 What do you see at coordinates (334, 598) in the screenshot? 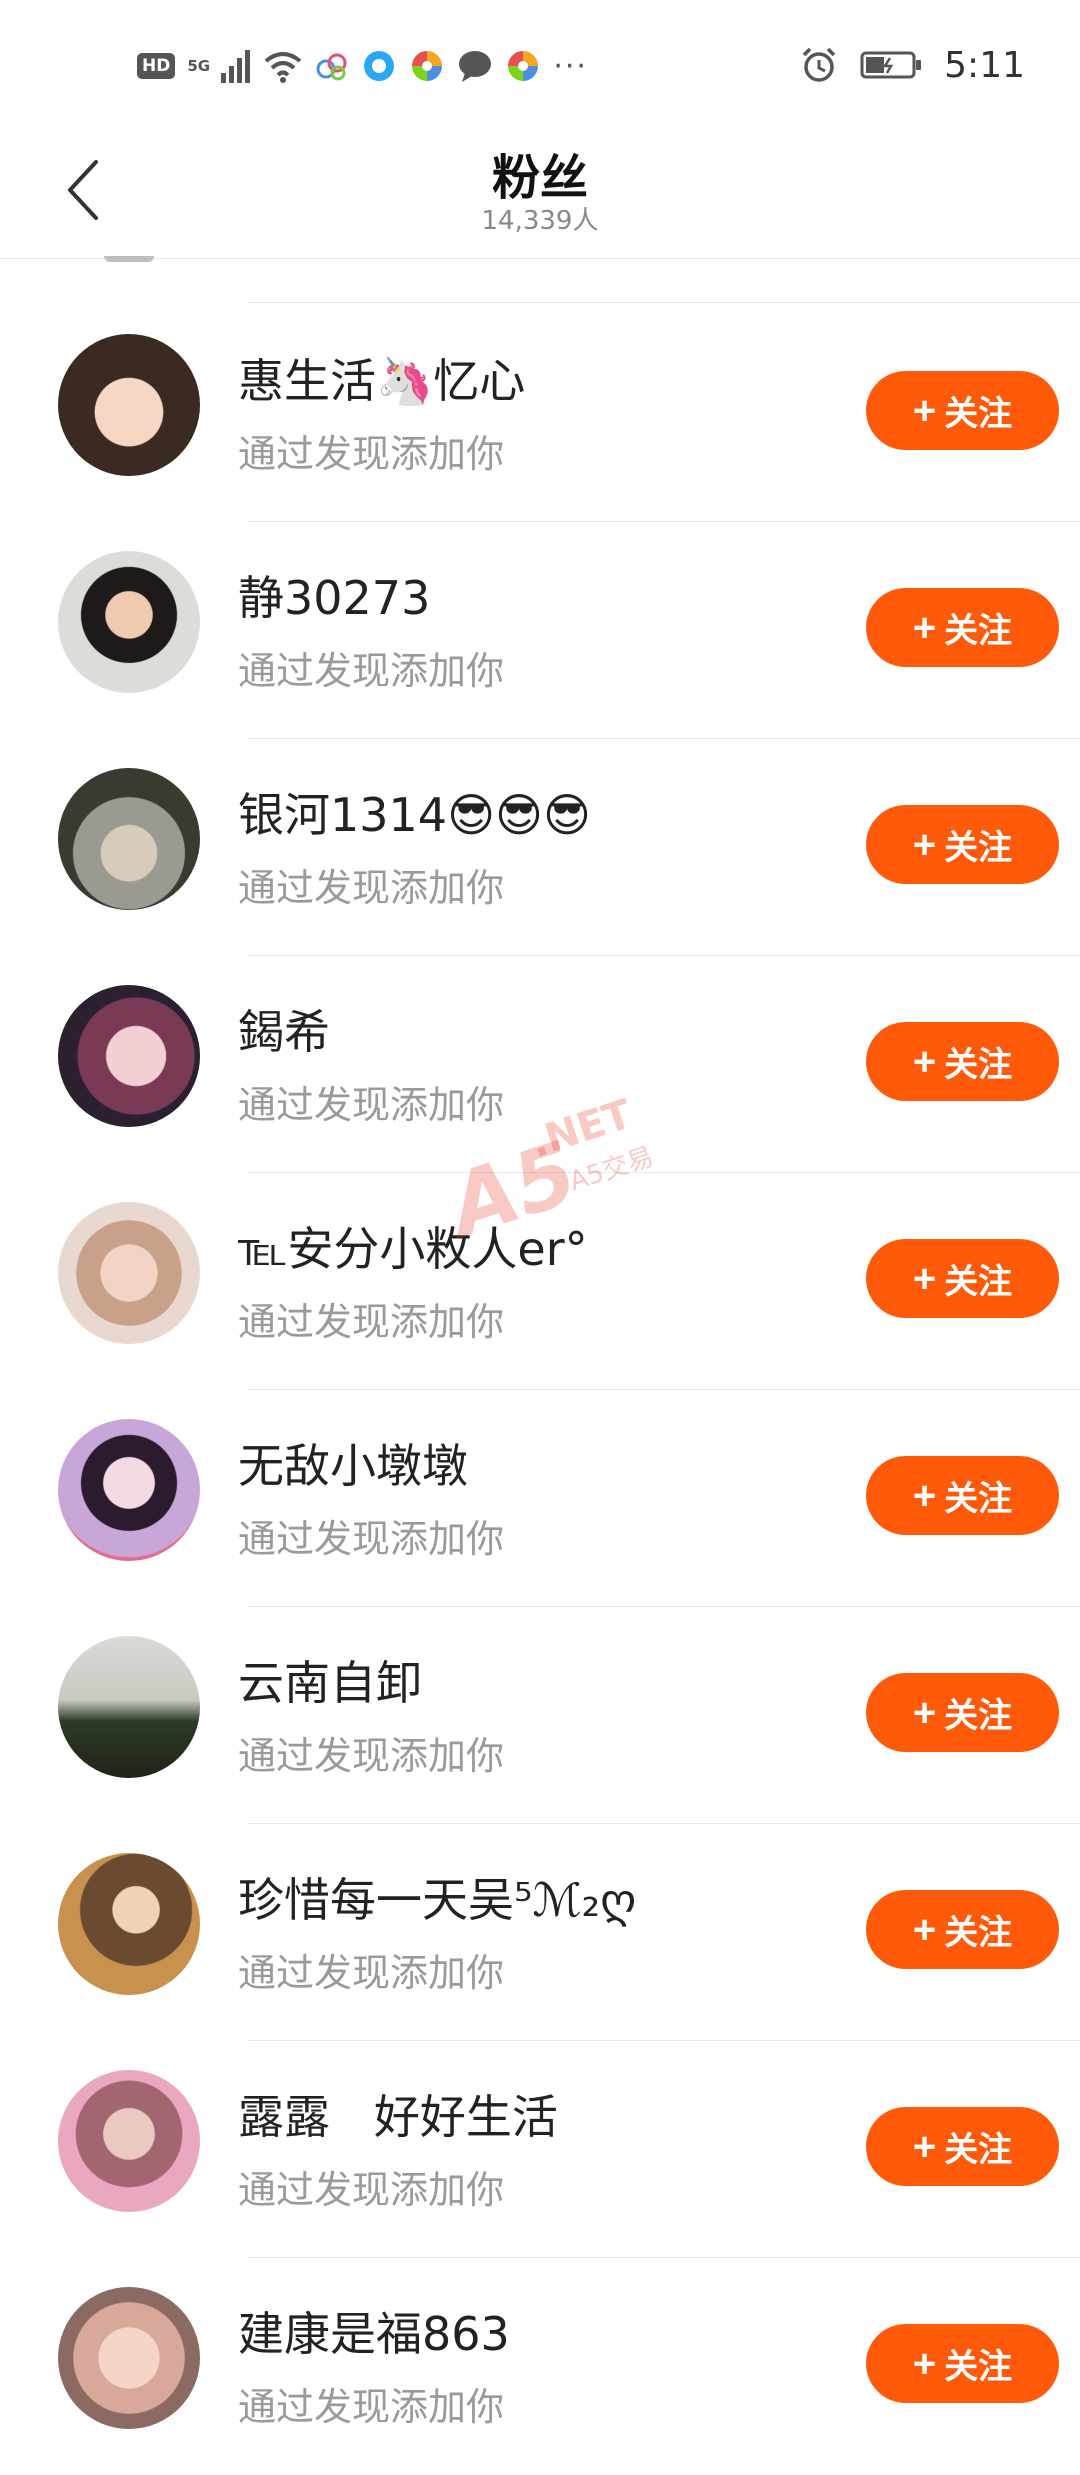
I see `follower-name: 静30273` at bounding box center [334, 598].